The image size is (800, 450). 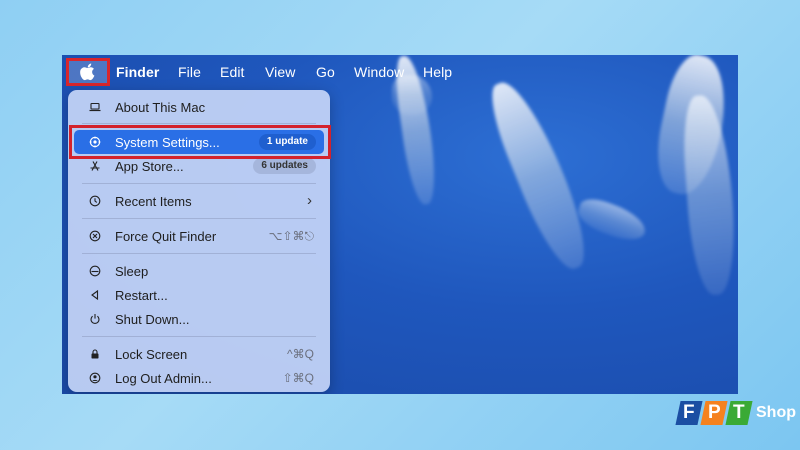 I want to click on system-settings-highlight, so click(x=200, y=142).